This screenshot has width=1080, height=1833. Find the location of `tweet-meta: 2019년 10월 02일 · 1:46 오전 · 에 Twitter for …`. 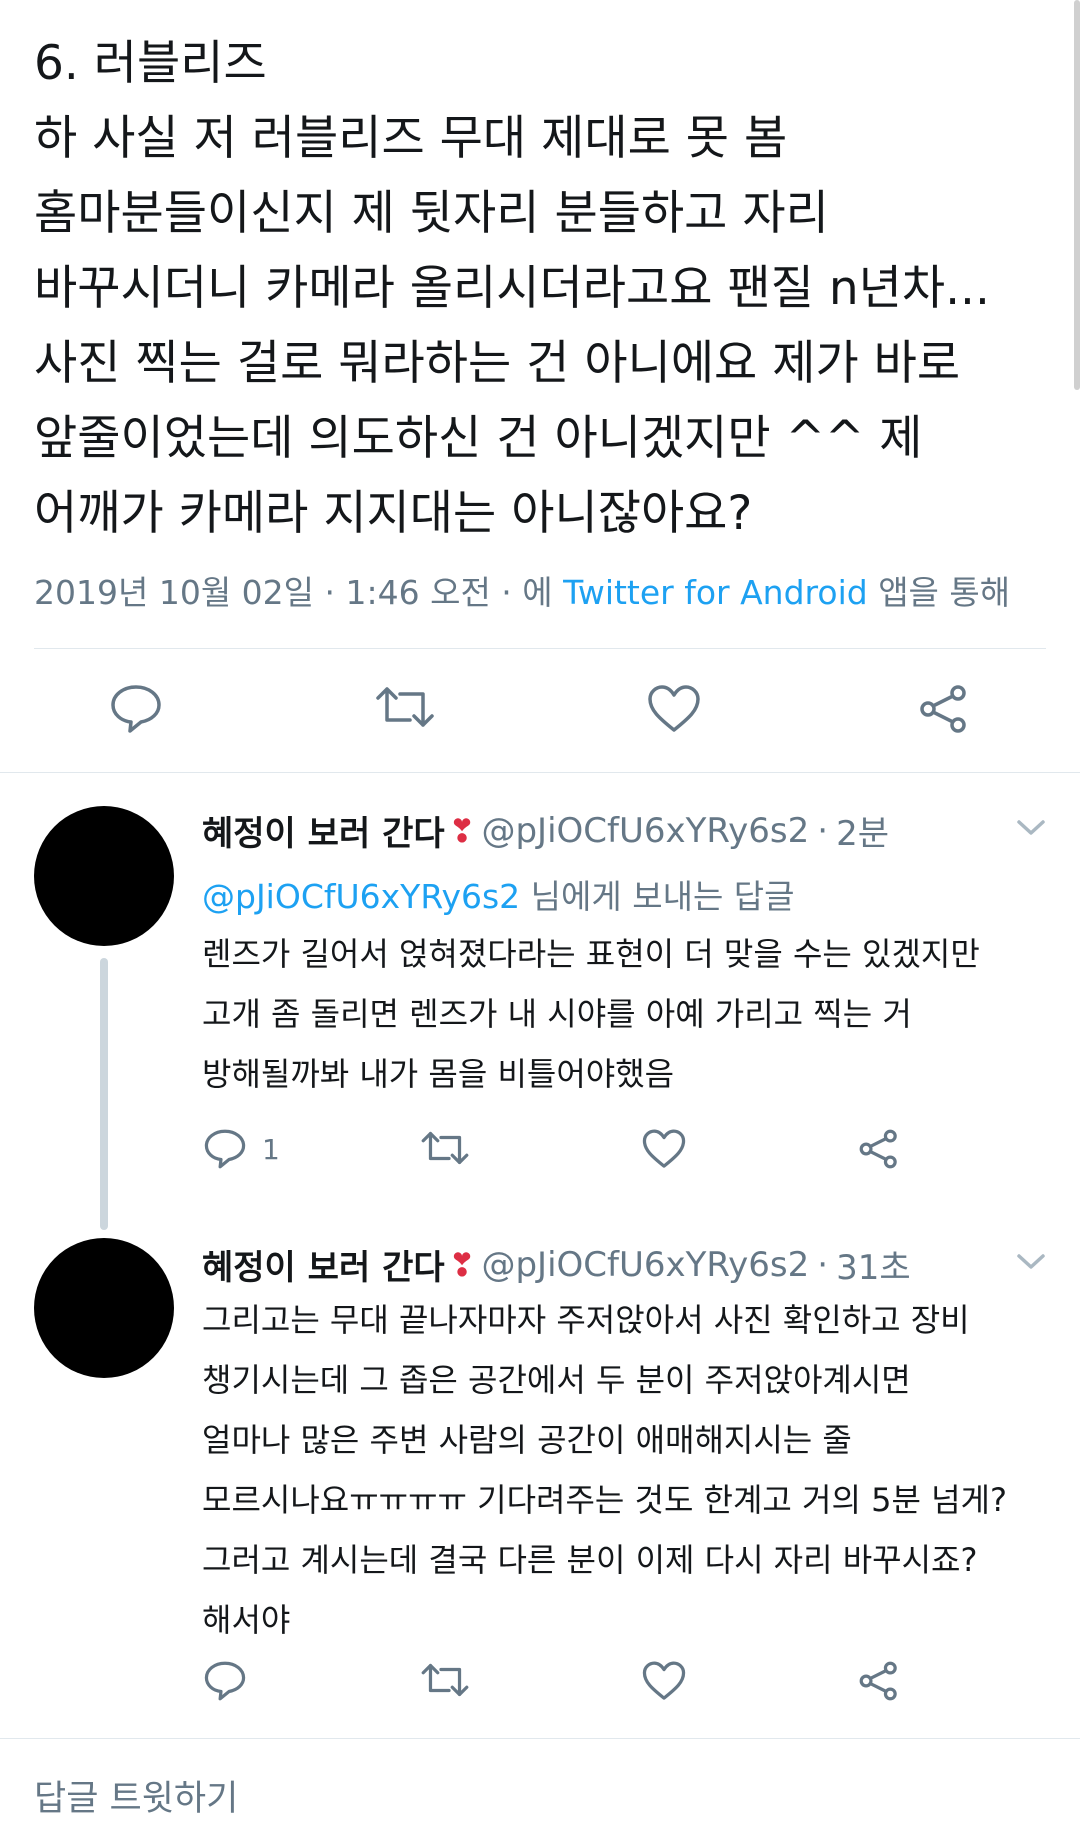

tweet-meta: 2019년 10월 02일 · 1:46 오전 · 에 Twitter for … is located at coordinates (522, 590).